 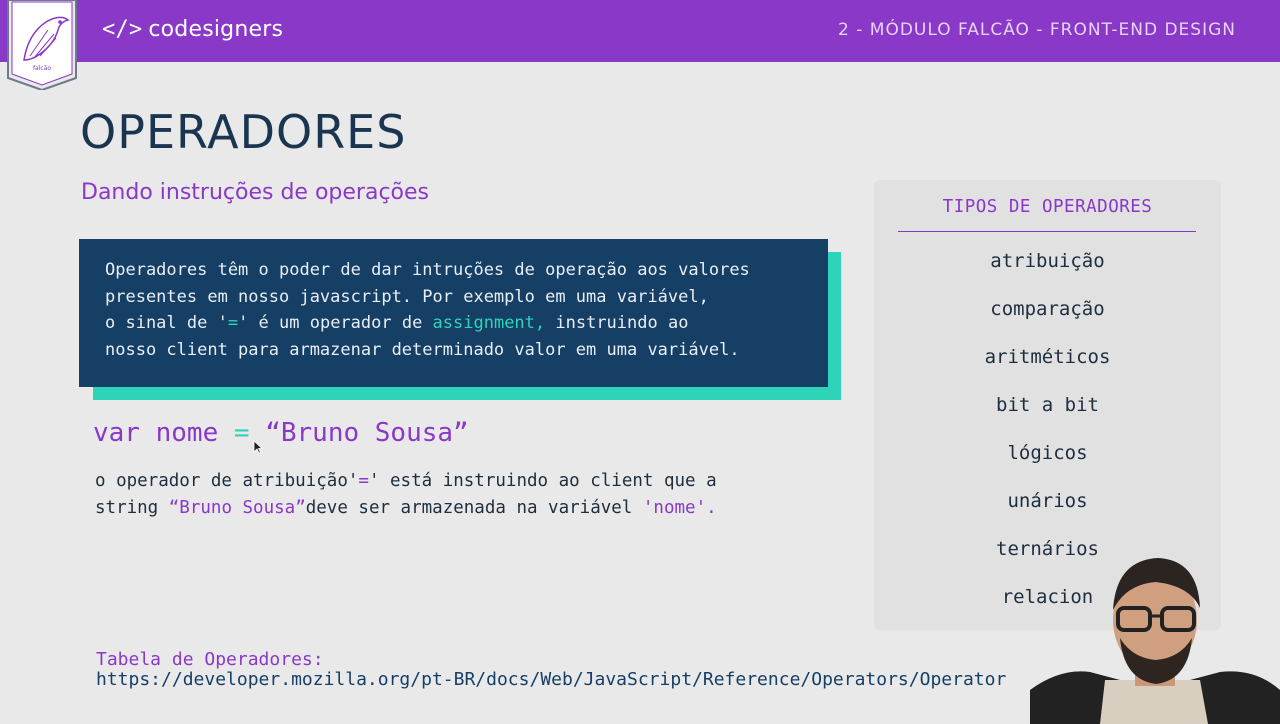 I want to click on code-left: var nome, so click(x=163, y=433).